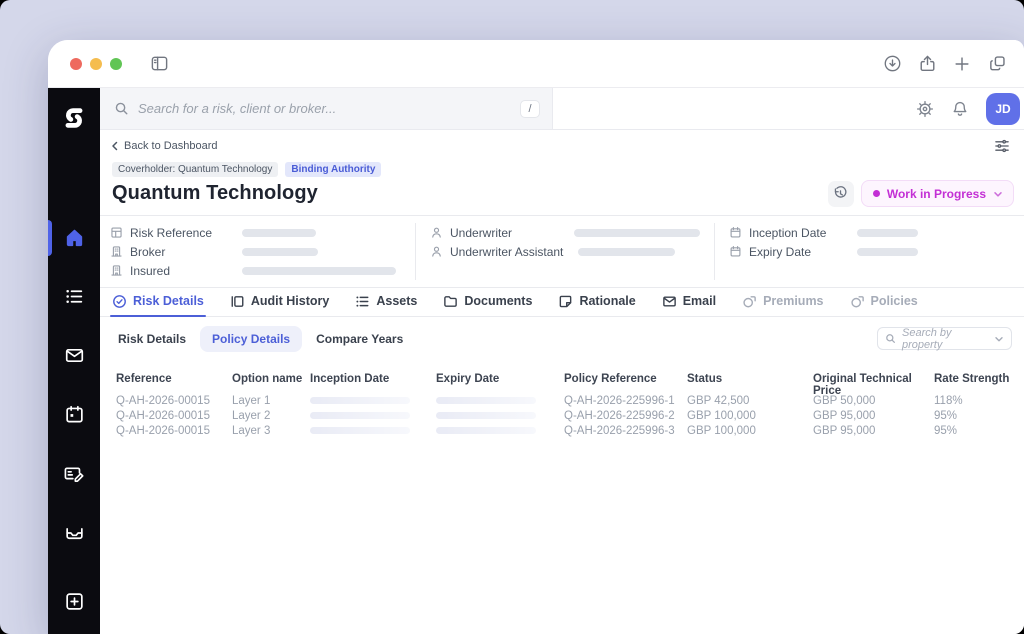 This screenshot has height=634, width=1024. I want to click on page-title: Quantum Technology, so click(215, 193).